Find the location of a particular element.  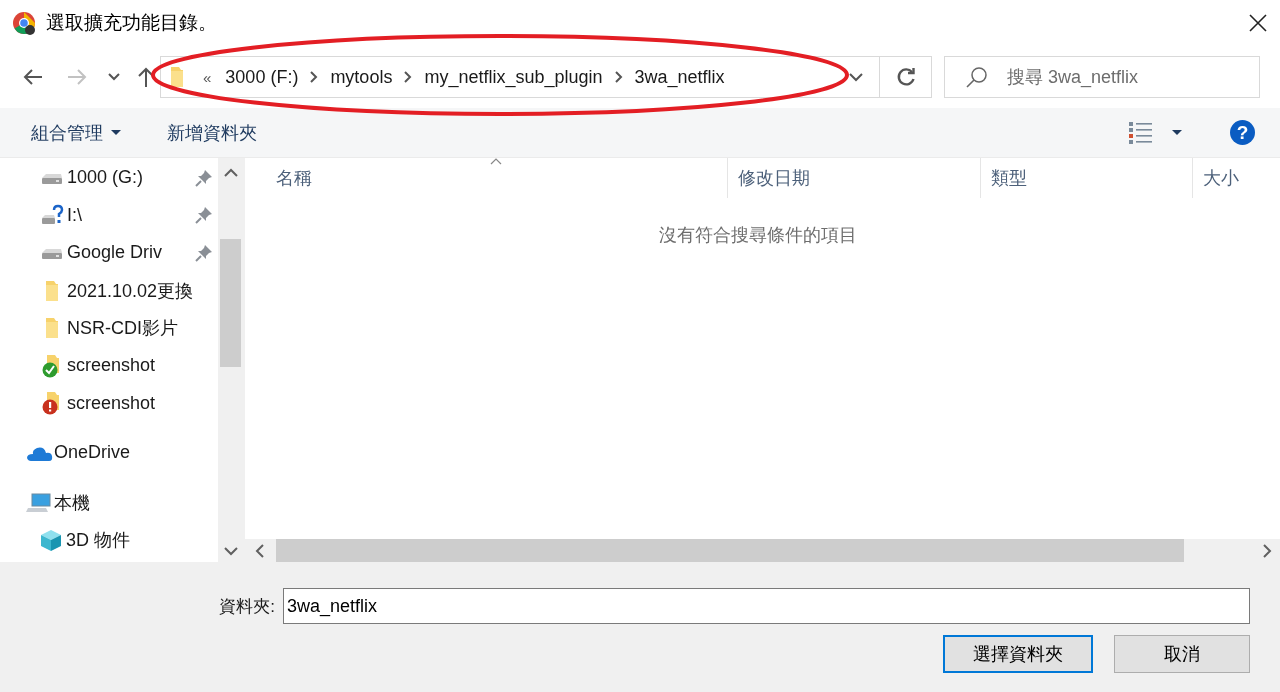

empty-folder-message: 沒有符合搜尋條件的項目 is located at coordinates (757, 235).